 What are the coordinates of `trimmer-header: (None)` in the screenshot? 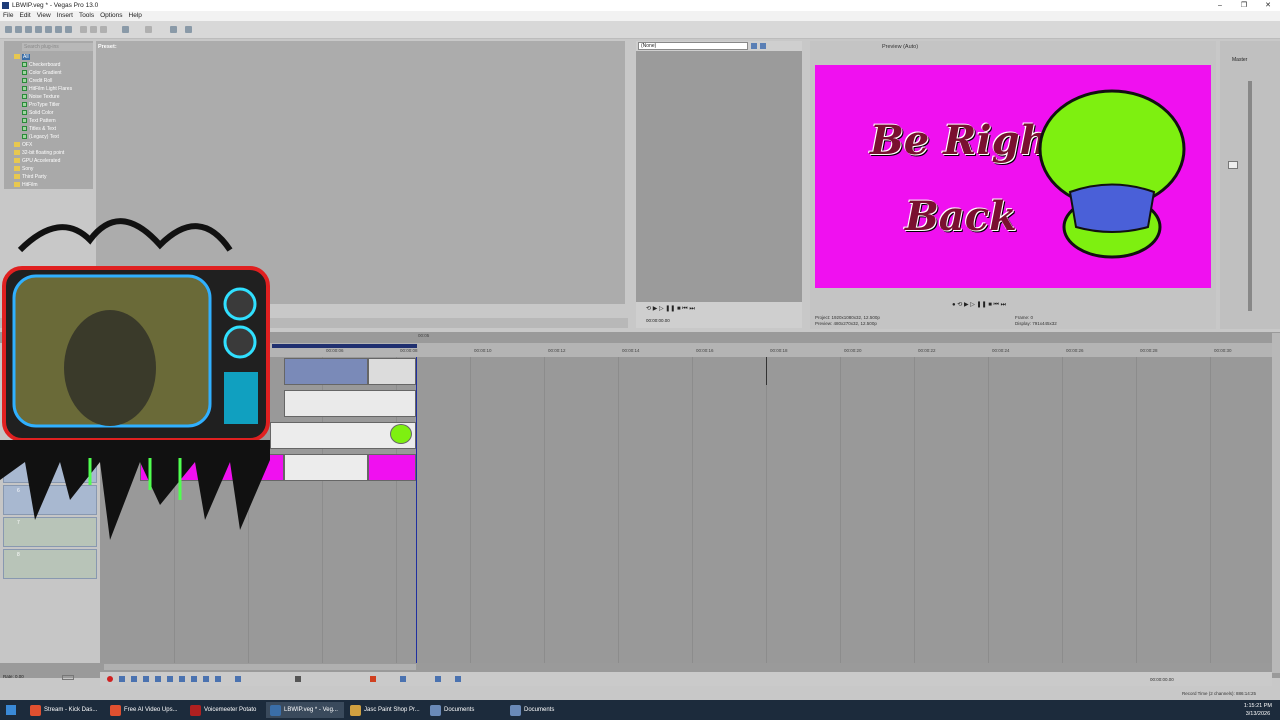 It's located at (719, 46).